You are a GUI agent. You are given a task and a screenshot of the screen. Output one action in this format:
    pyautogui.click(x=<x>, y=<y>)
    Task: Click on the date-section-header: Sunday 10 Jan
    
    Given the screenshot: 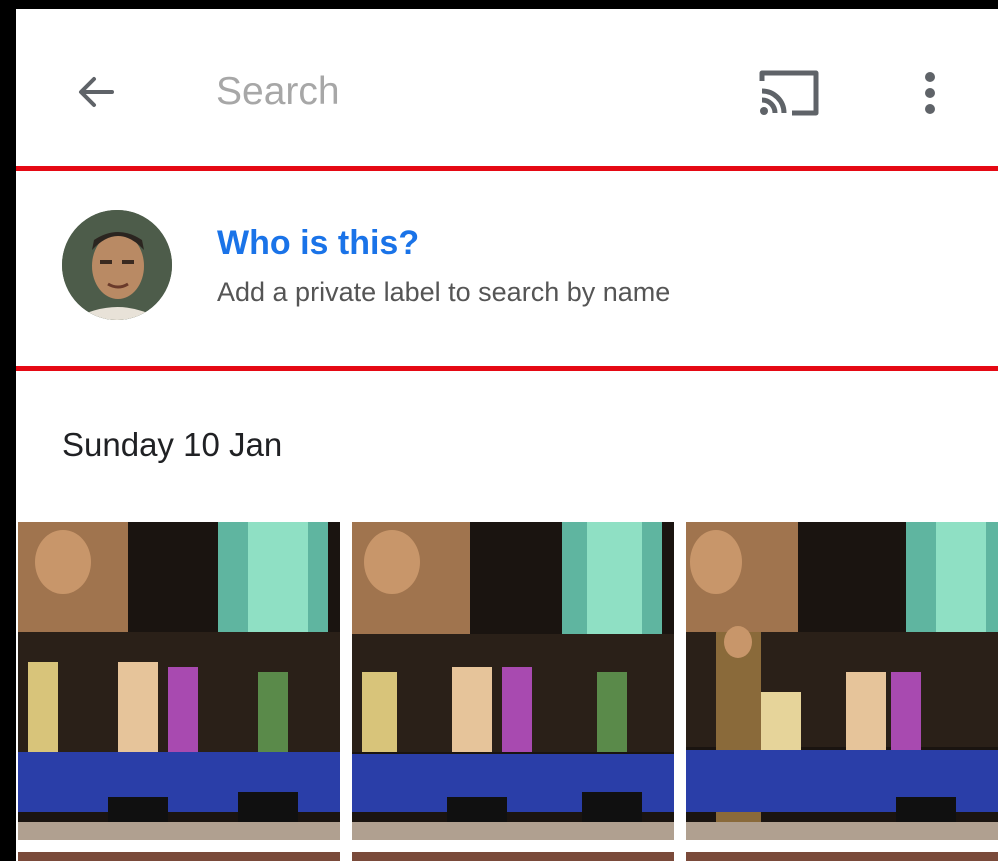 What is the action you would take?
    pyautogui.click(x=172, y=444)
    